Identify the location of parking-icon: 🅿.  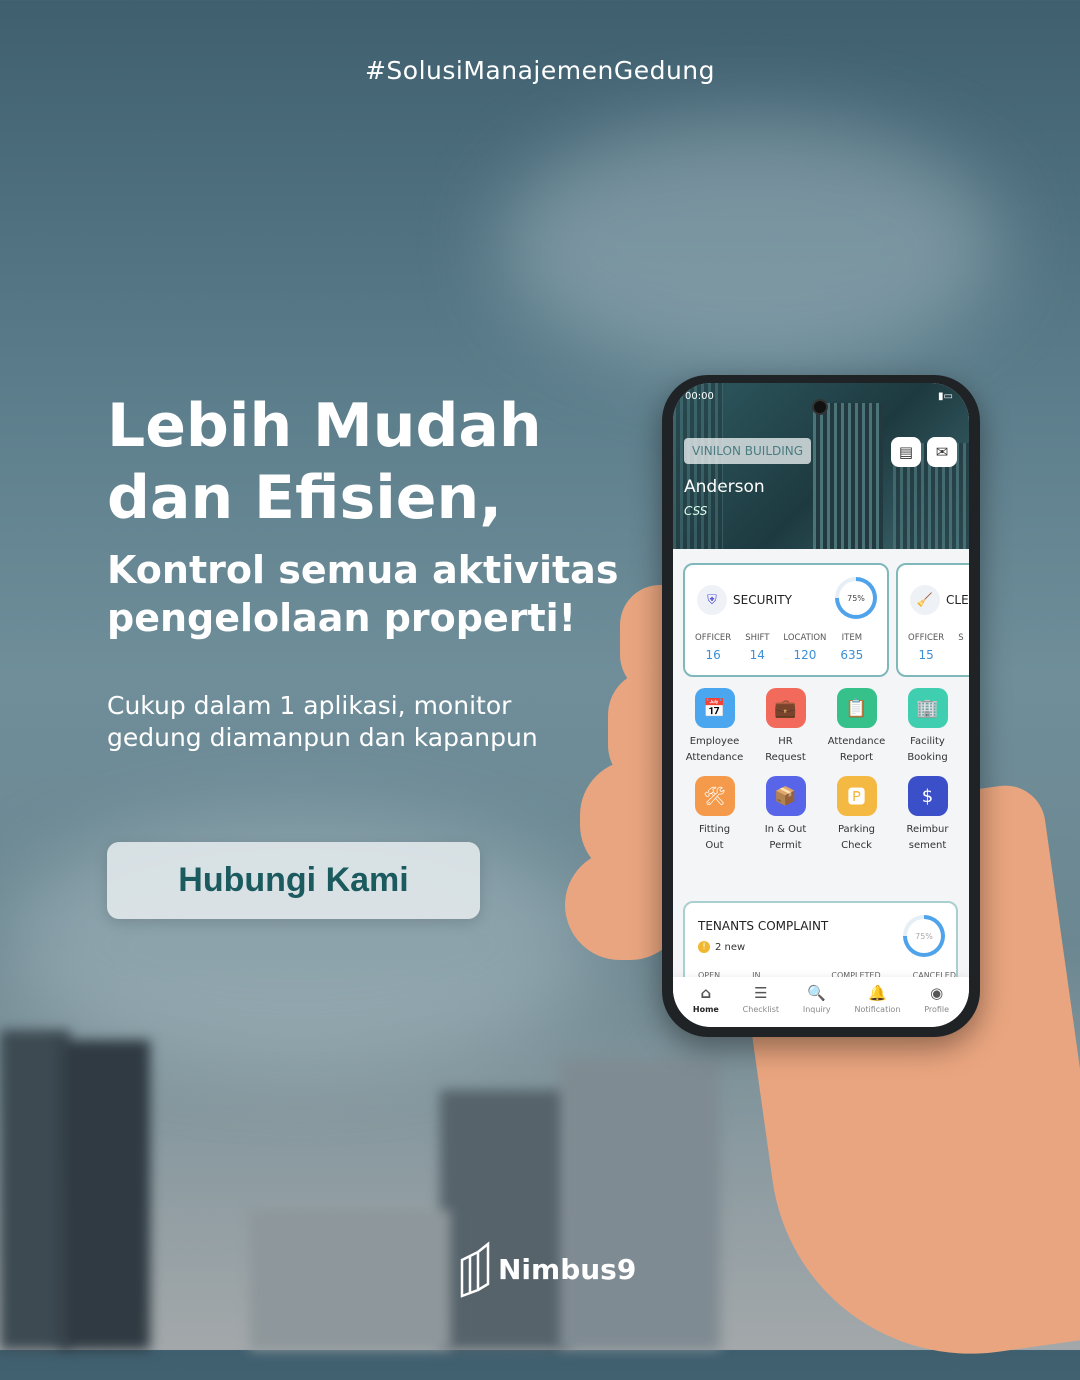
(856, 796).